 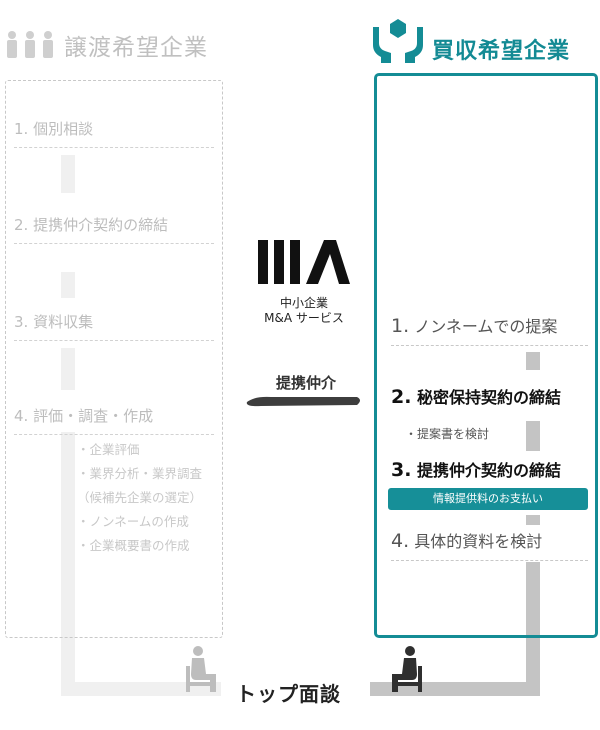 I want to click on buyer-step-4: 4. 具体的資料を検討, so click(x=489, y=544).